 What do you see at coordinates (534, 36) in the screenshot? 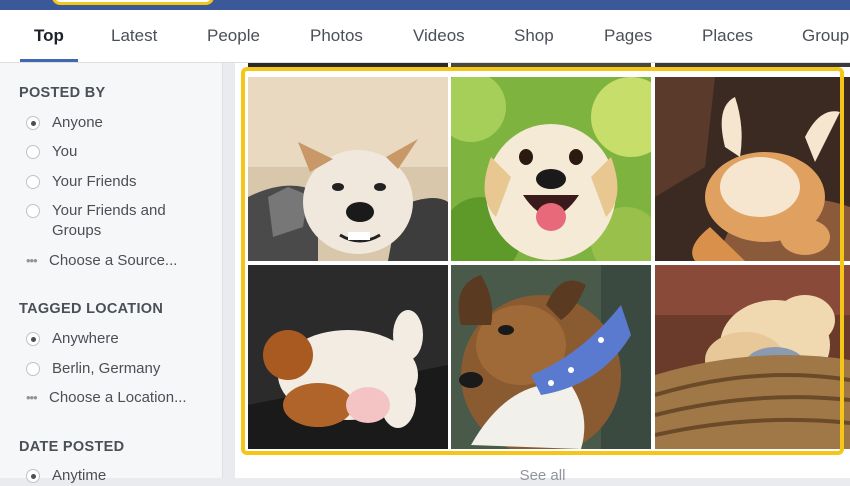
I see `tab-shop: Shop` at bounding box center [534, 36].